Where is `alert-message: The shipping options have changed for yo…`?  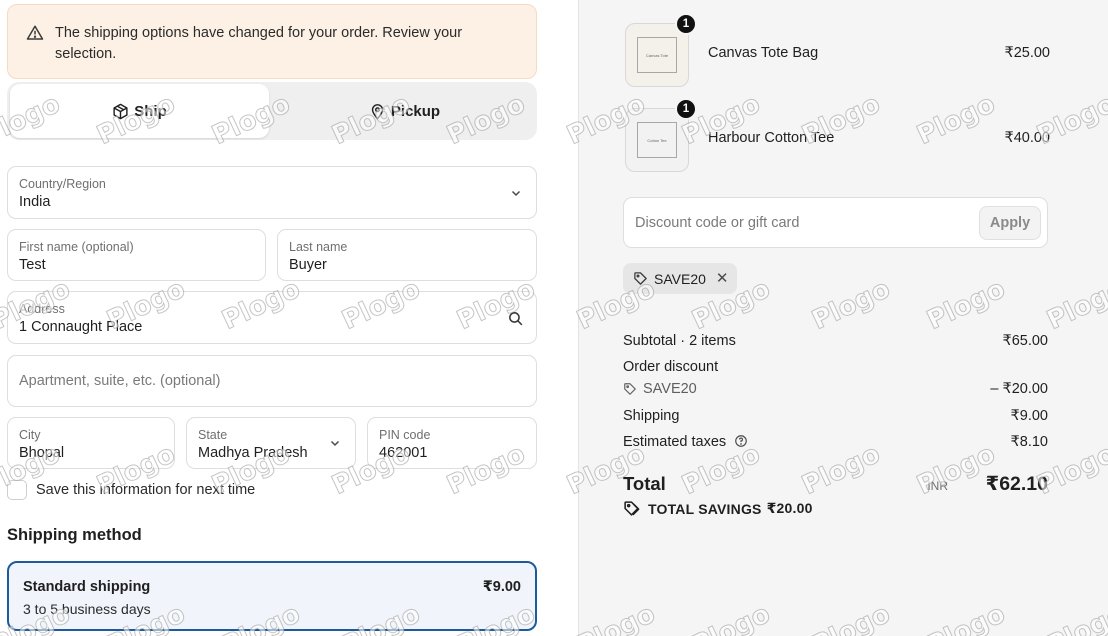
alert-message: The shipping options have changed for yo… is located at coordinates (259, 43).